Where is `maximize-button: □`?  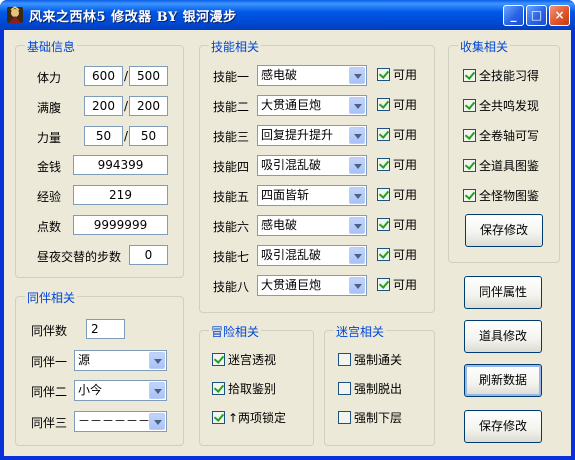
maximize-button: □ is located at coordinates (536, 15).